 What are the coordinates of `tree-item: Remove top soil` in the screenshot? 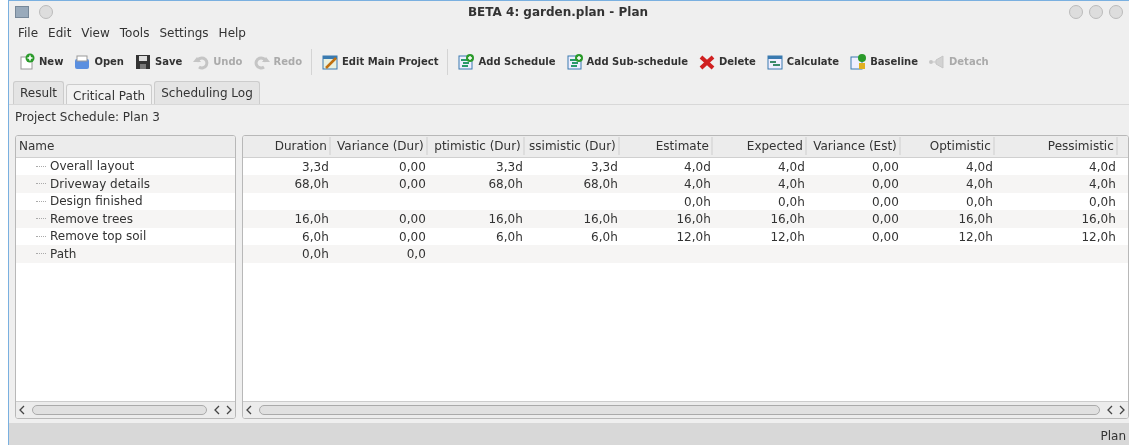 It's located at (98, 236).